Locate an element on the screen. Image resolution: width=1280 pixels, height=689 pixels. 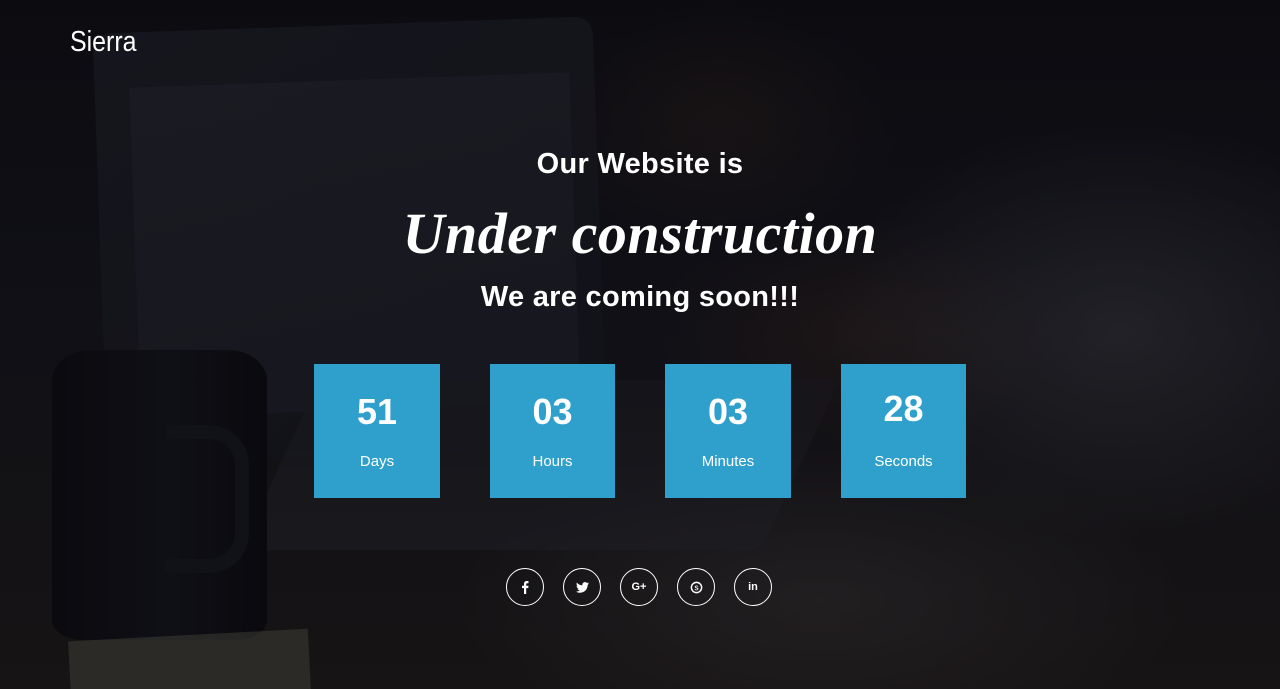
countdown-minutes-value: 03 is located at coordinates (728, 411).